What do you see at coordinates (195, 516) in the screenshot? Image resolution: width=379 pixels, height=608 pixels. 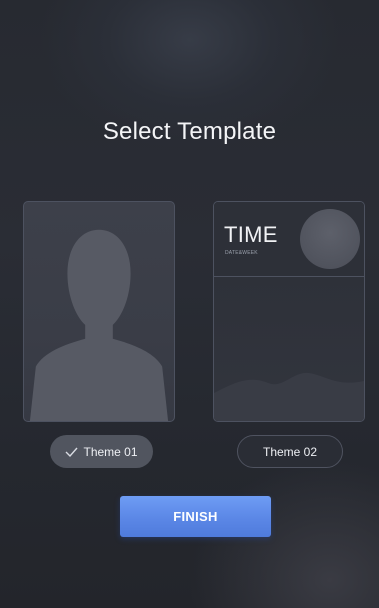 I see `finish-button: FINISH` at bounding box center [195, 516].